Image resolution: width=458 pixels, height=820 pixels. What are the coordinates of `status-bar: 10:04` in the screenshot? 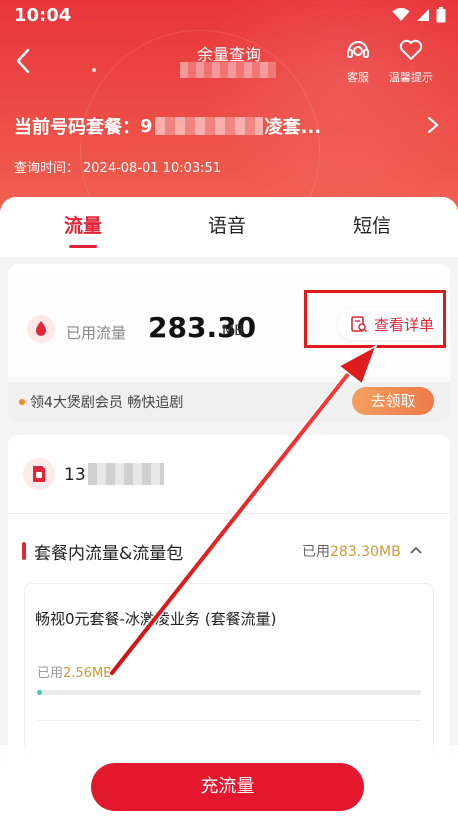 It's located at (229, 16).